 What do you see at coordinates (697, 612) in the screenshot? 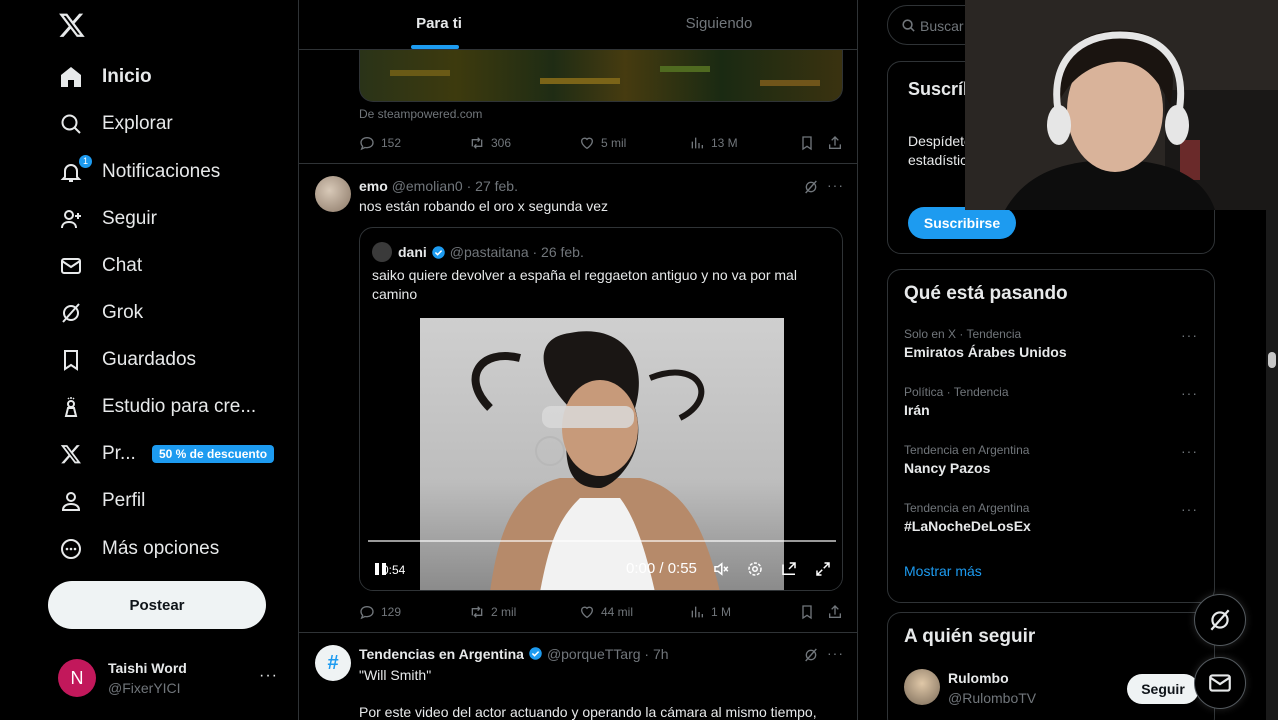
I see `views-icon` at bounding box center [697, 612].